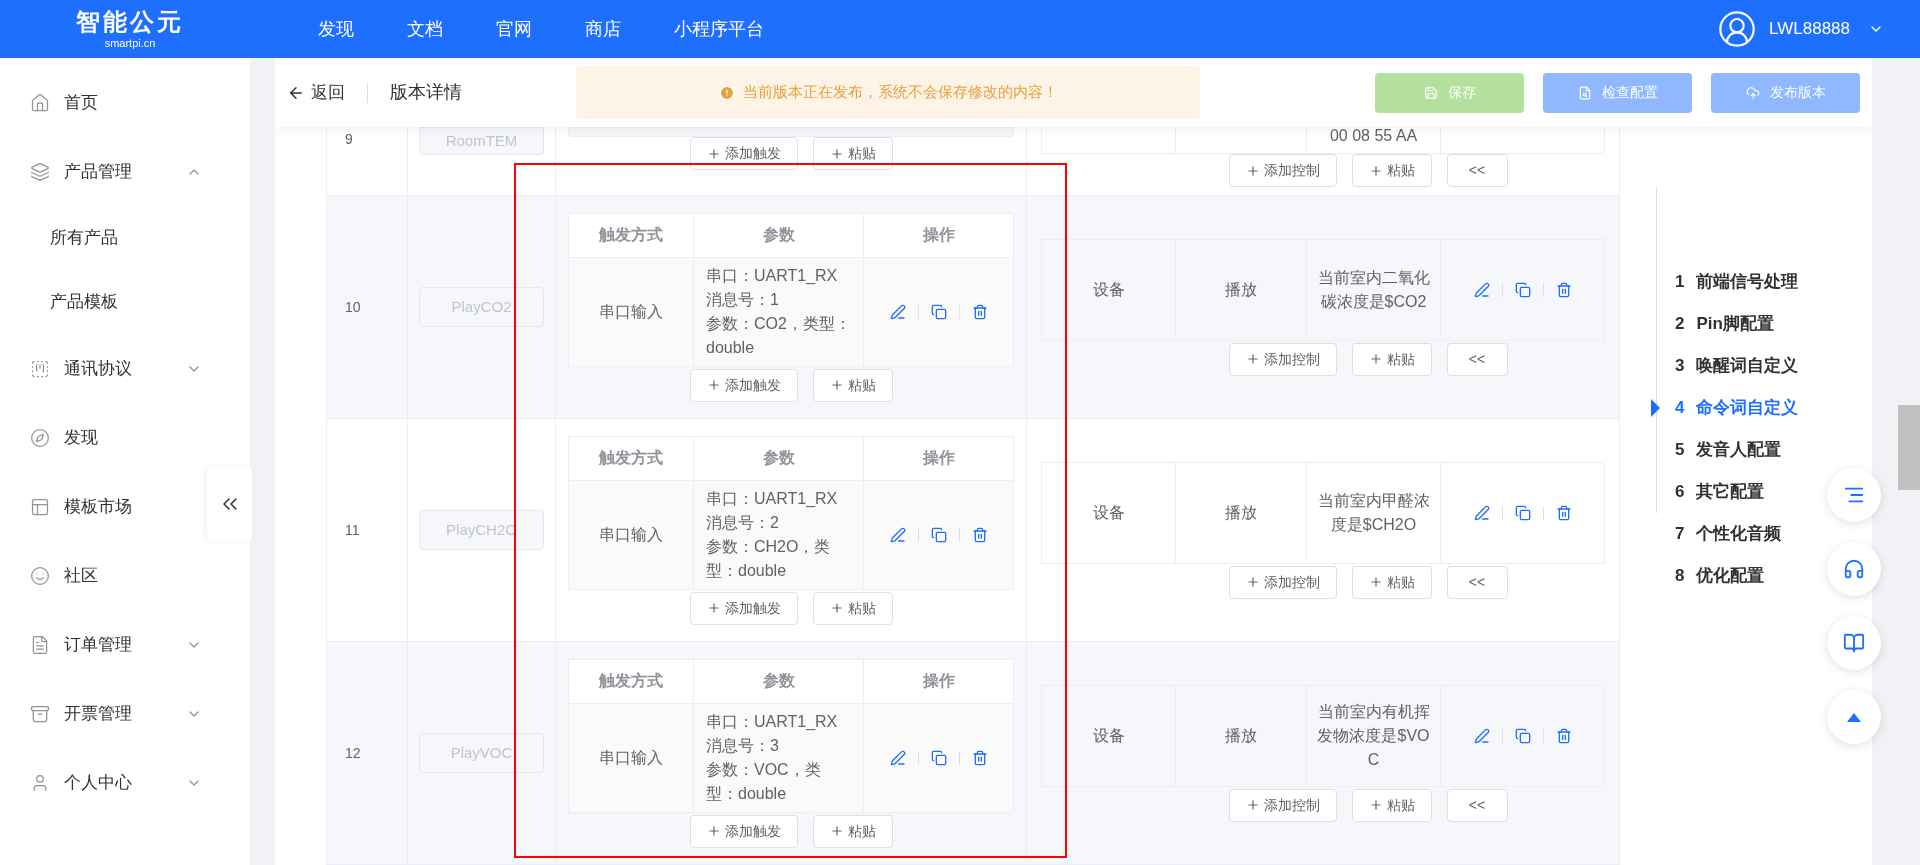 The height and width of the screenshot is (865, 1920). Describe the element at coordinates (349, 139) in the screenshot. I see `row-number: 9` at that location.